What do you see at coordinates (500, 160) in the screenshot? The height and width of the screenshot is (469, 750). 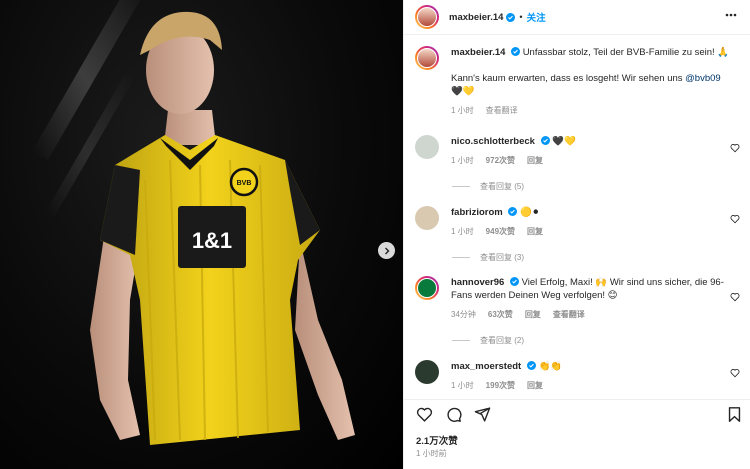 I see `comment-likes: 972次赞` at bounding box center [500, 160].